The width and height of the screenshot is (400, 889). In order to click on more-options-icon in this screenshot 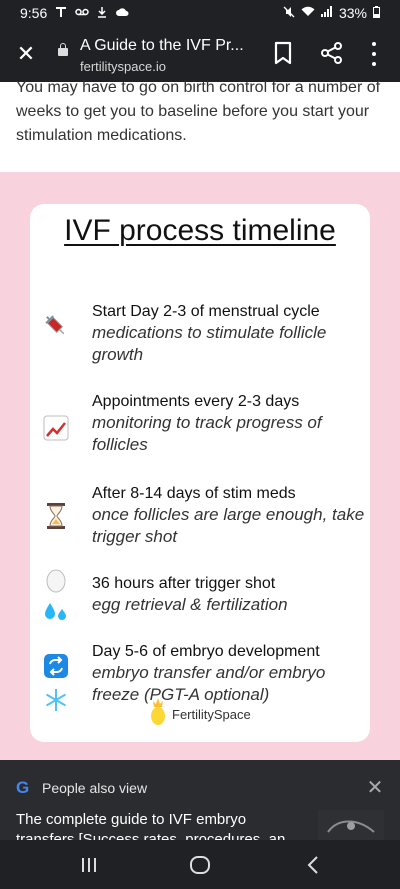, I will do `click(374, 54)`.